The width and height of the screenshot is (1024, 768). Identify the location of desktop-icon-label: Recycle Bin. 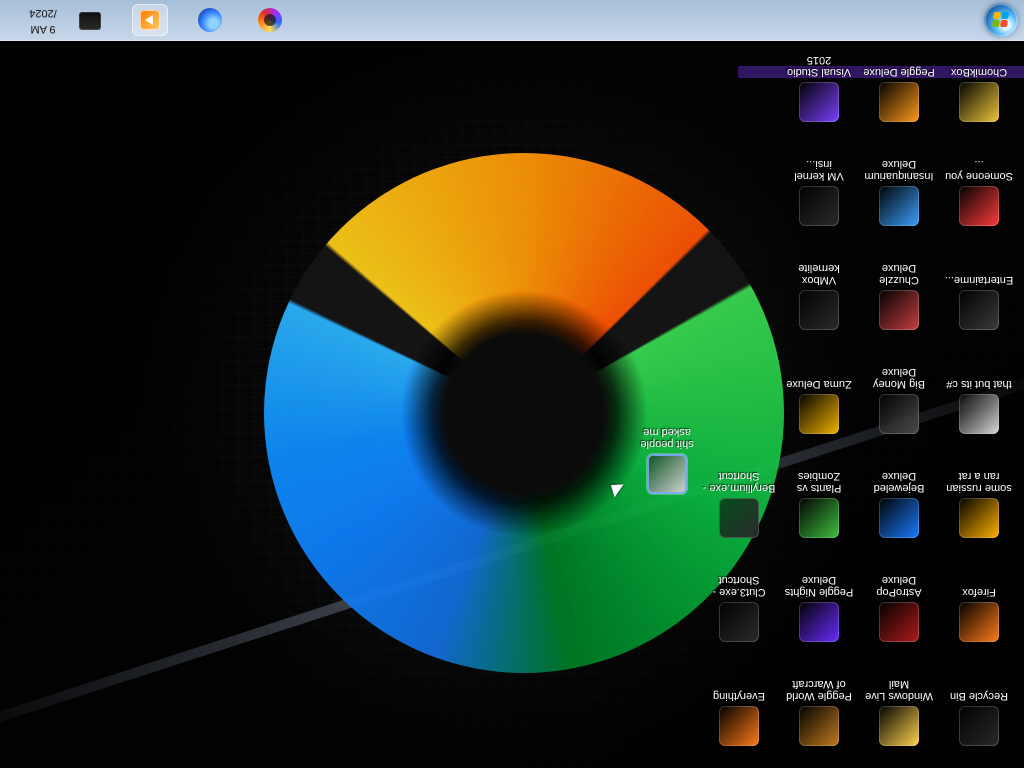
(979, 696).